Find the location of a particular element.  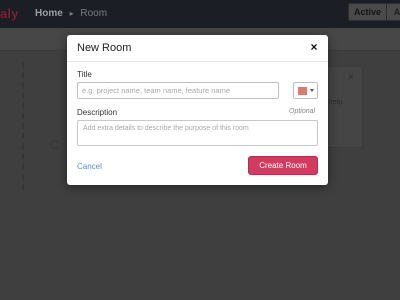

title-label: Title is located at coordinates (84, 74).